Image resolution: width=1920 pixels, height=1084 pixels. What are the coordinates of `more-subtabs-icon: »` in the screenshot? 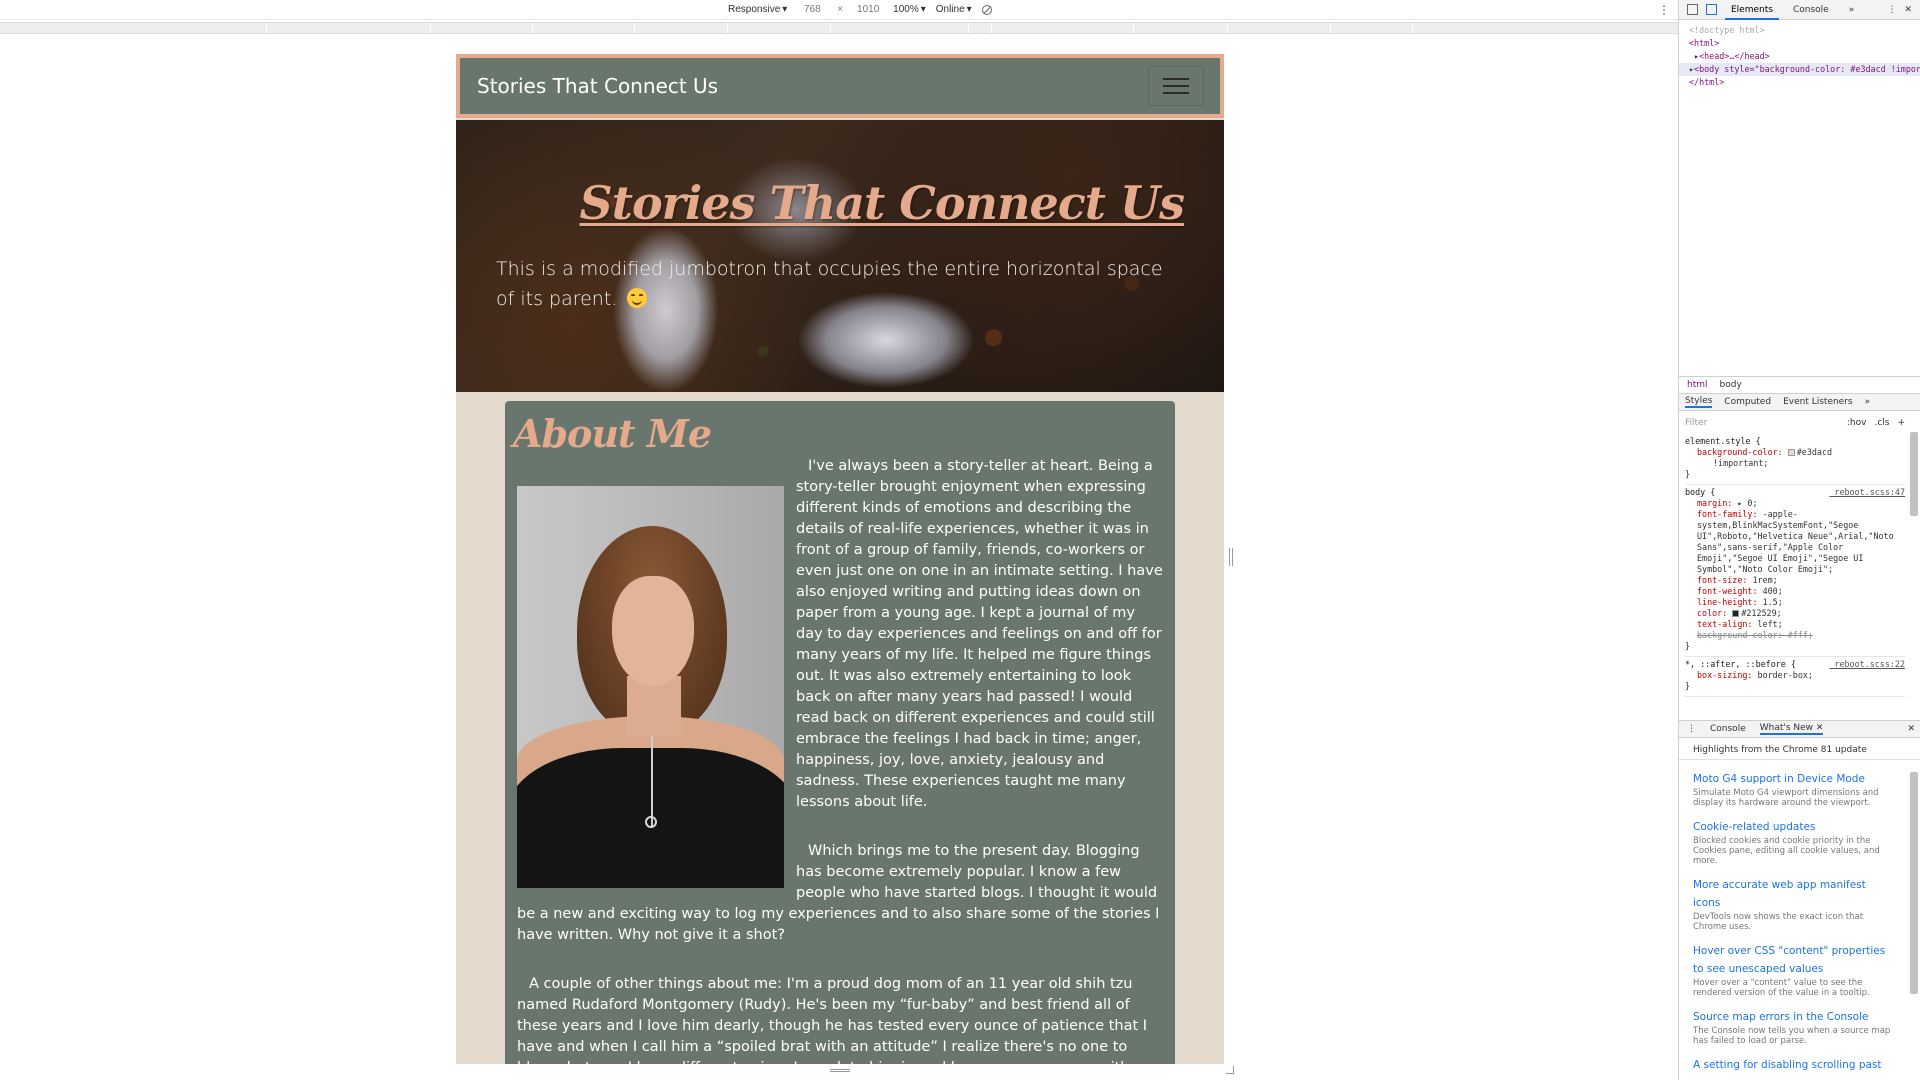 It's located at (1868, 402).